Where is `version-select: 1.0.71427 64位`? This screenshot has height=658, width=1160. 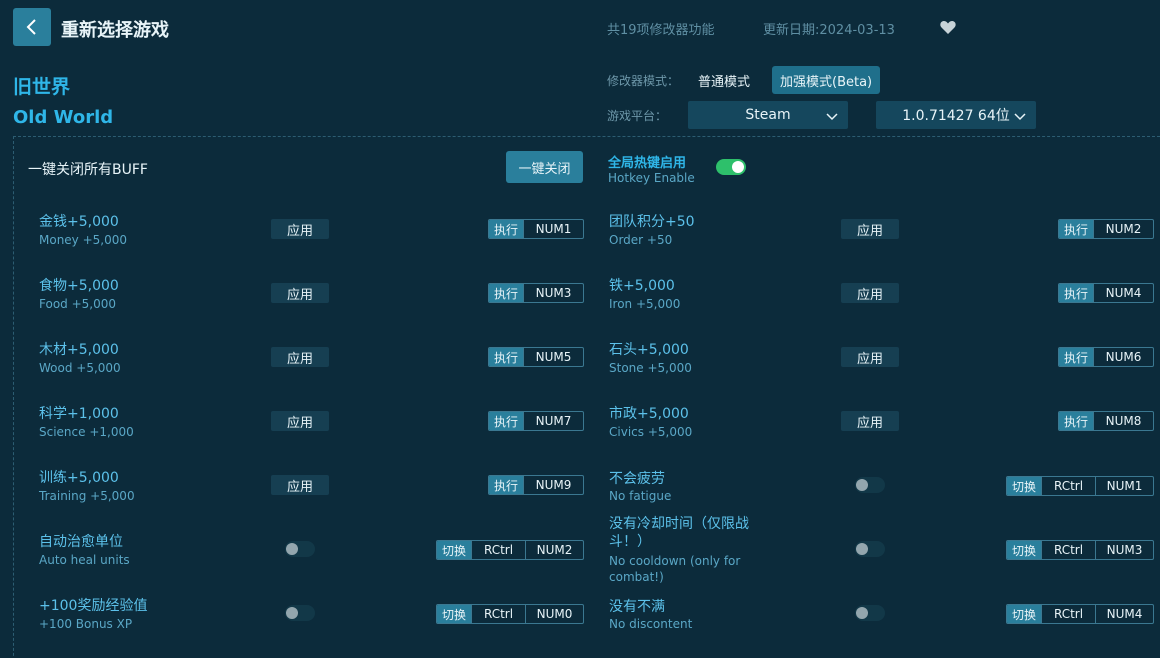 version-select: 1.0.71427 64位 is located at coordinates (956, 115).